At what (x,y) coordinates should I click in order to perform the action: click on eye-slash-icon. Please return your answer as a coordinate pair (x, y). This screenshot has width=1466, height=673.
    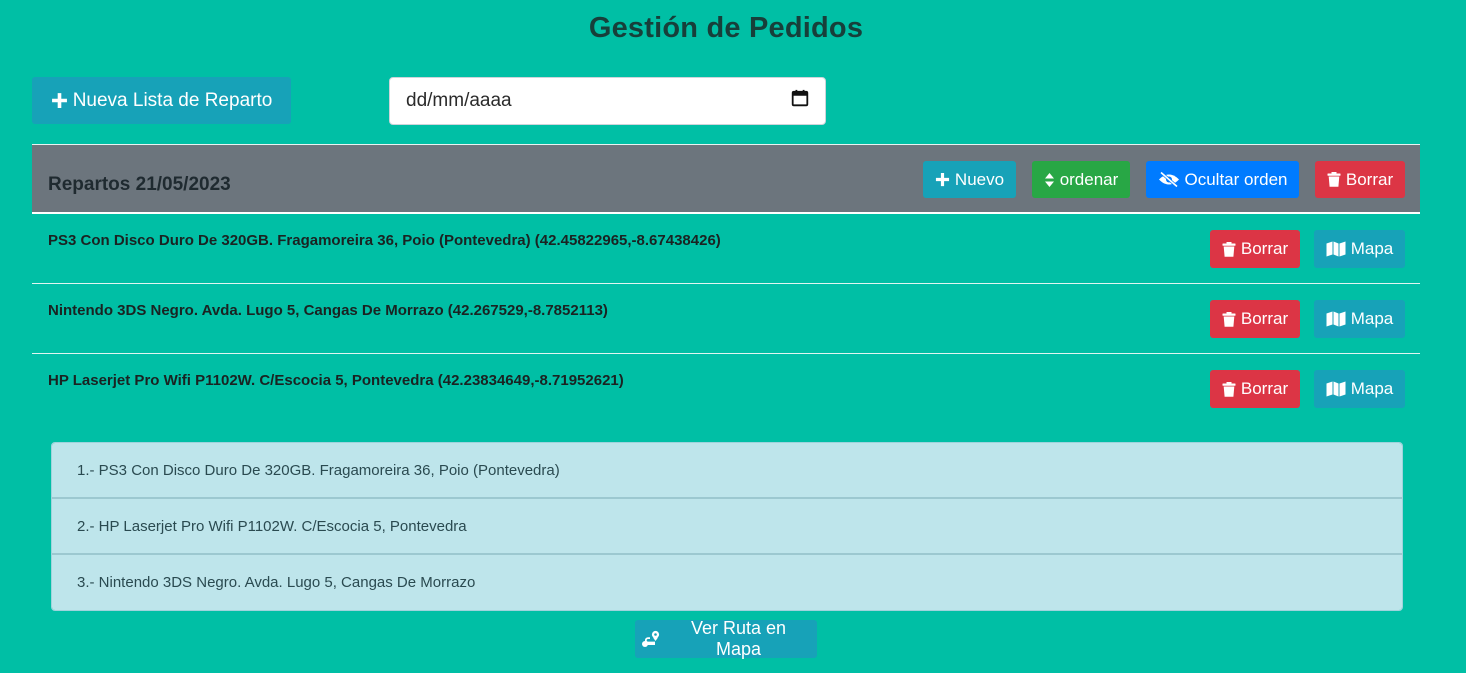
    Looking at the image, I should click on (1169, 179).